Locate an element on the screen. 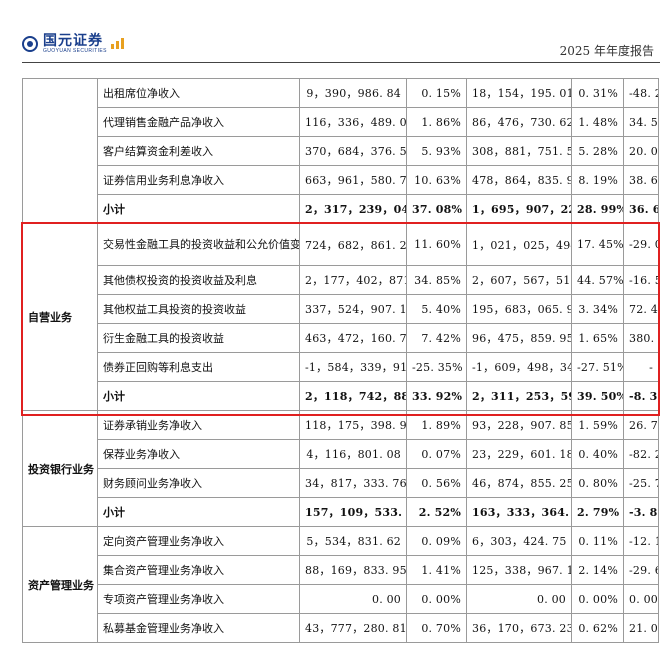 This screenshot has height=656, width=660. company-logo: 国元证券 GUOYUAN SECURITIES is located at coordinates (73, 47).